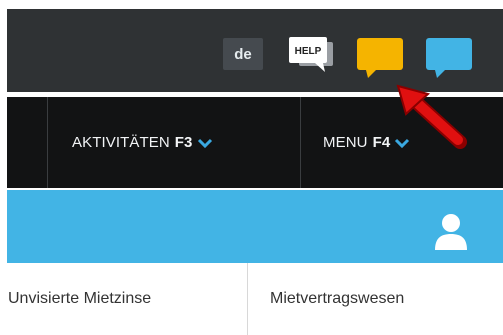 This screenshot has width=503, height=335. I want to click on help-speech-icon: HELP, so click(311, 56).